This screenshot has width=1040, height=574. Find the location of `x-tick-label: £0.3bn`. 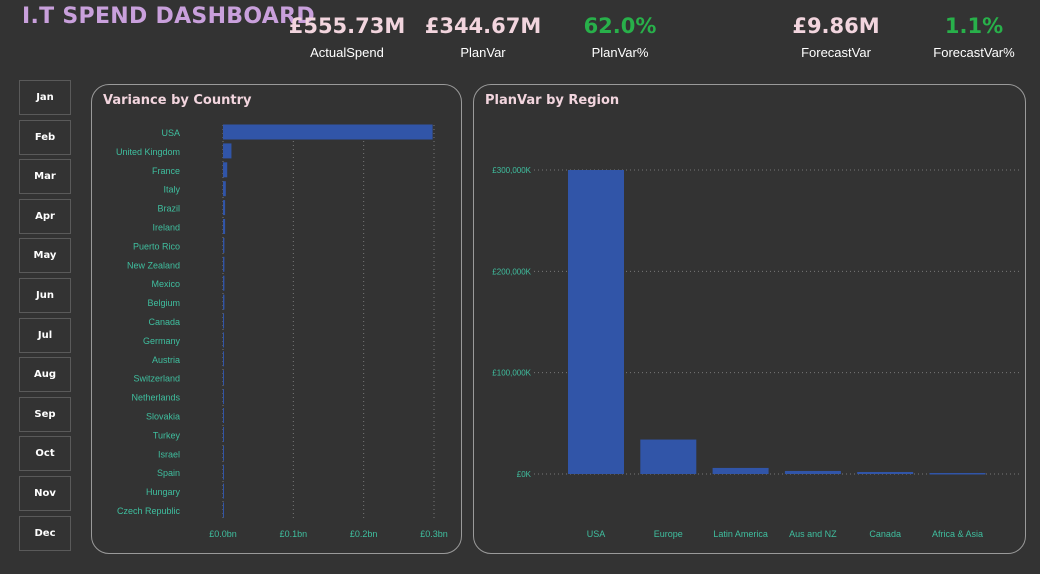

x-tick-label: £0.3bn is located at coordinates (434, 534).